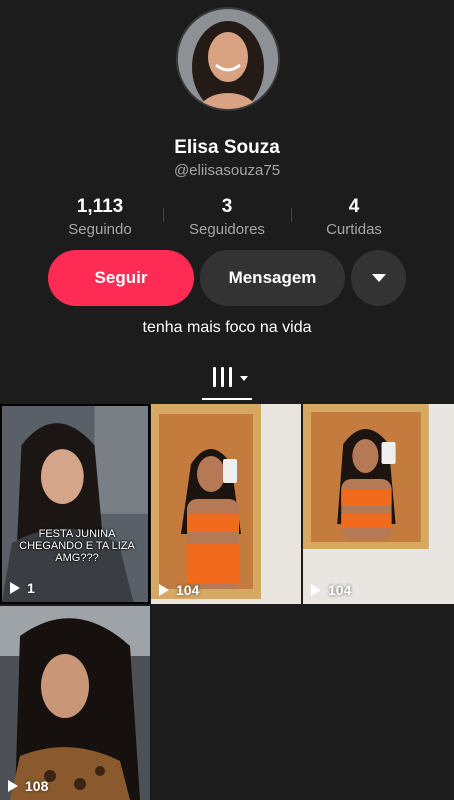 This screenshot has height=800, width=454. What do you see at coordinates (244, 378) in the screenshot?
I see `chevron-down-icon` at bounding box center [244, 378].